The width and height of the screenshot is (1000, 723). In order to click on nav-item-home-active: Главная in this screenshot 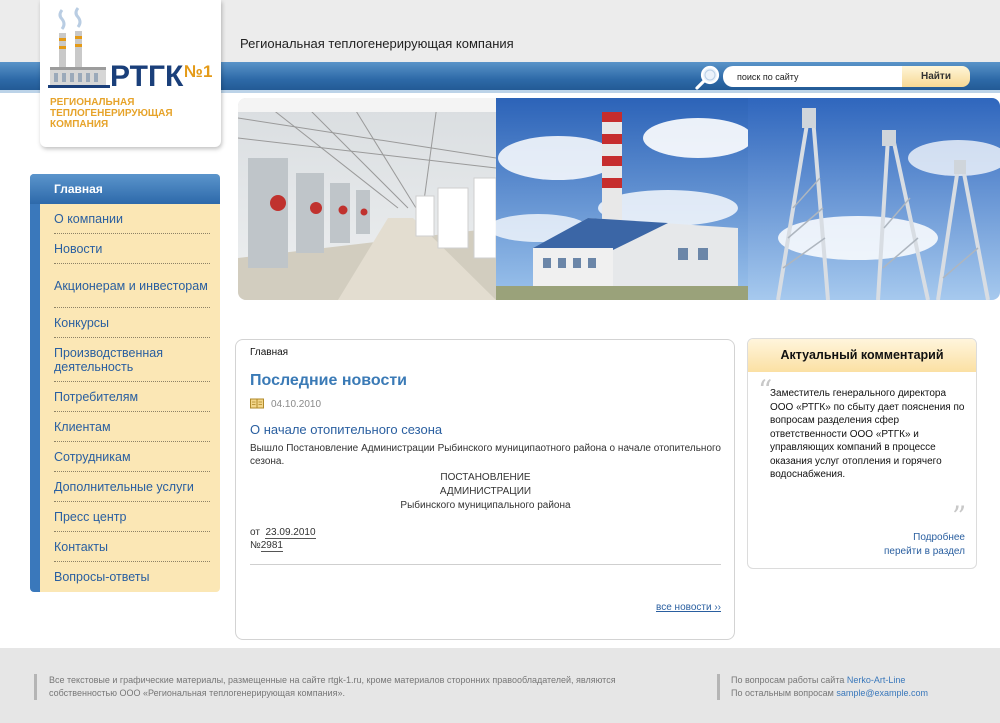, I will do `click(125, 189)`.